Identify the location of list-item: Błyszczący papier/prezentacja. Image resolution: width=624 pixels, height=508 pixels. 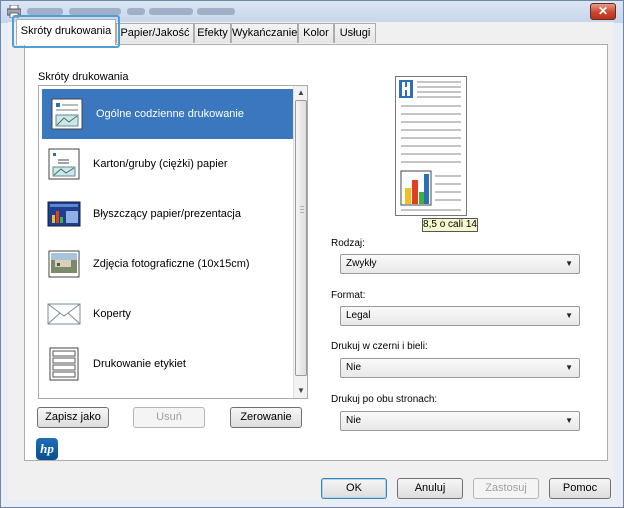
(167, 214).